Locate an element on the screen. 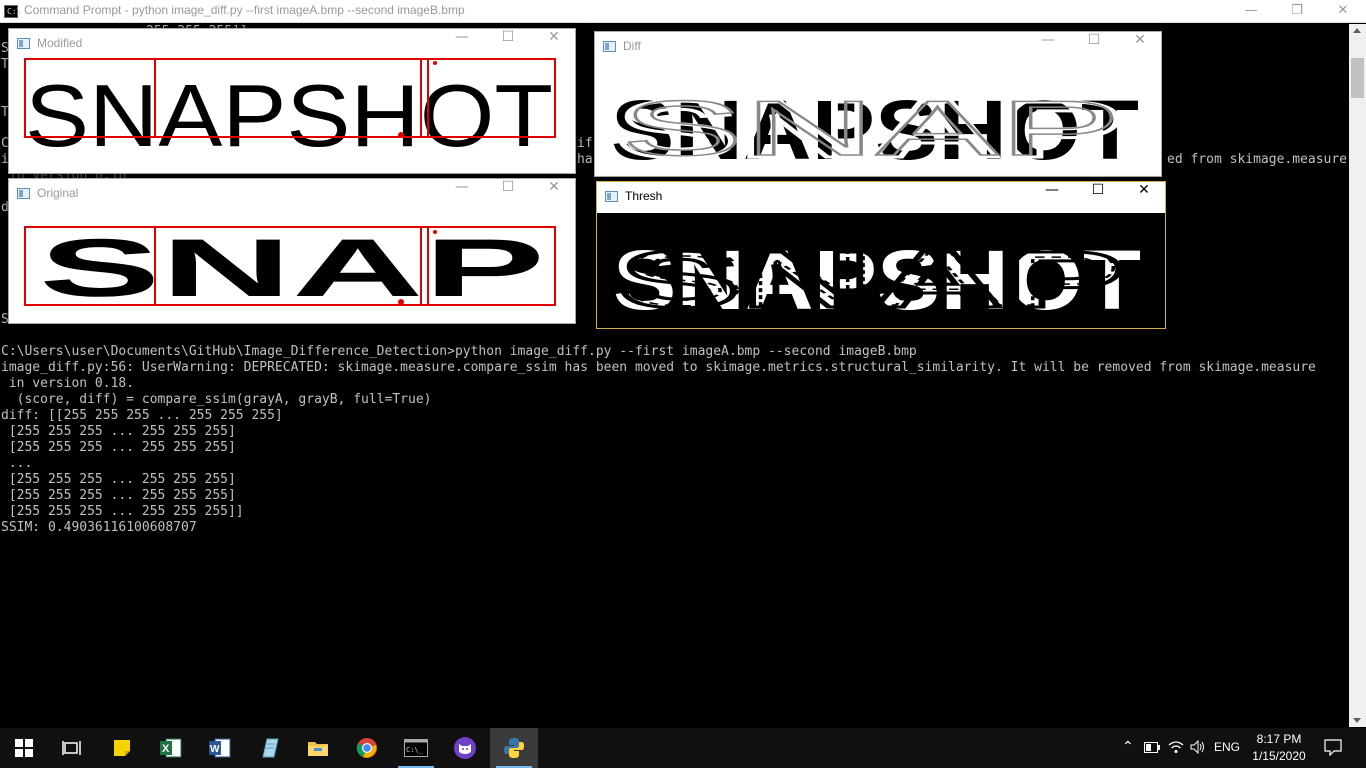 This screenshot has width=1366, height=768. clock-time: 8:17 PM is located at coordinates (1279, 739).